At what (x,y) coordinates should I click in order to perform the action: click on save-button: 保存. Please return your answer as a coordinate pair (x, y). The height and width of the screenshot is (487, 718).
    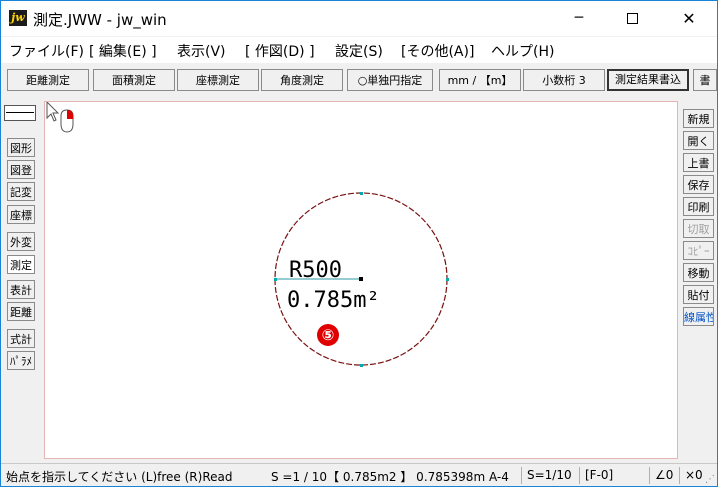
    Looking at the image, I should click on (698, 184).